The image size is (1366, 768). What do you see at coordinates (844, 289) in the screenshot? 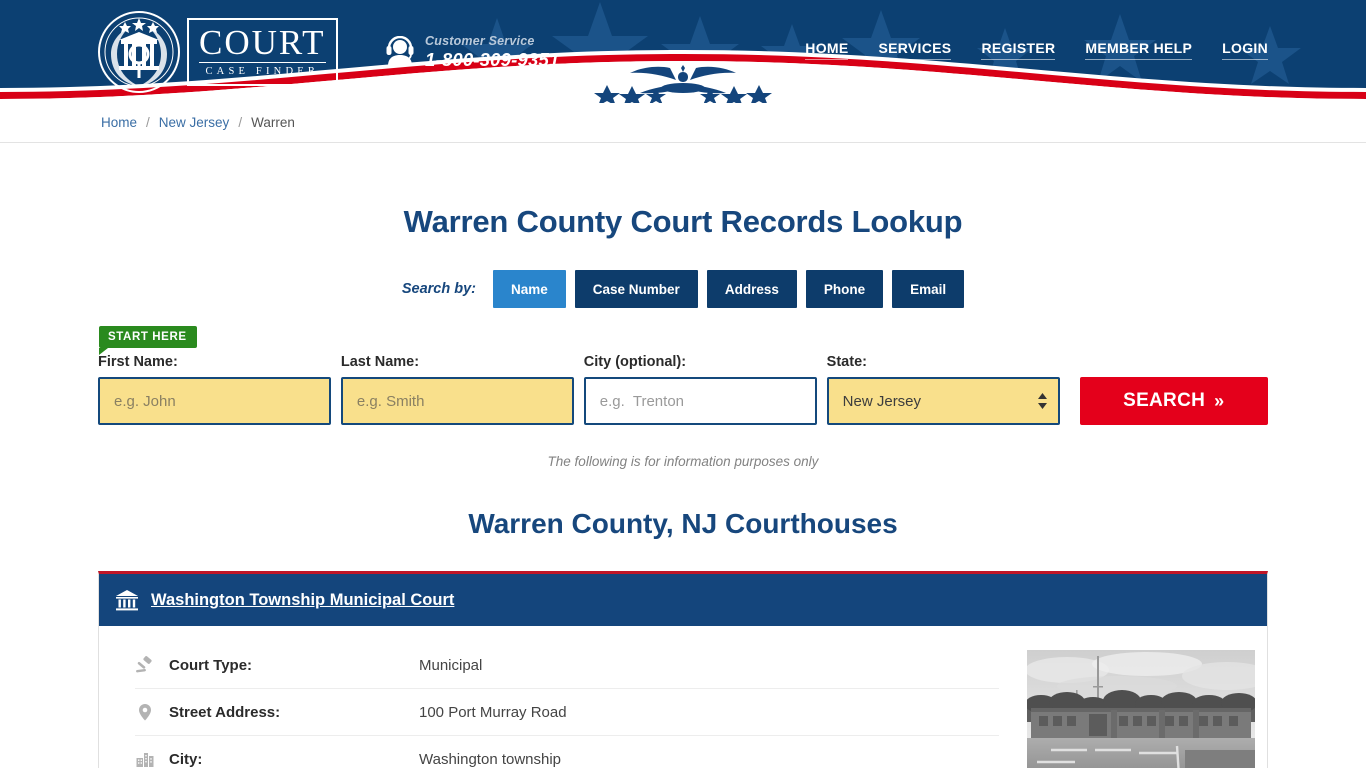
I see `tab-phone: Phone` at bounding box center [844, 289].